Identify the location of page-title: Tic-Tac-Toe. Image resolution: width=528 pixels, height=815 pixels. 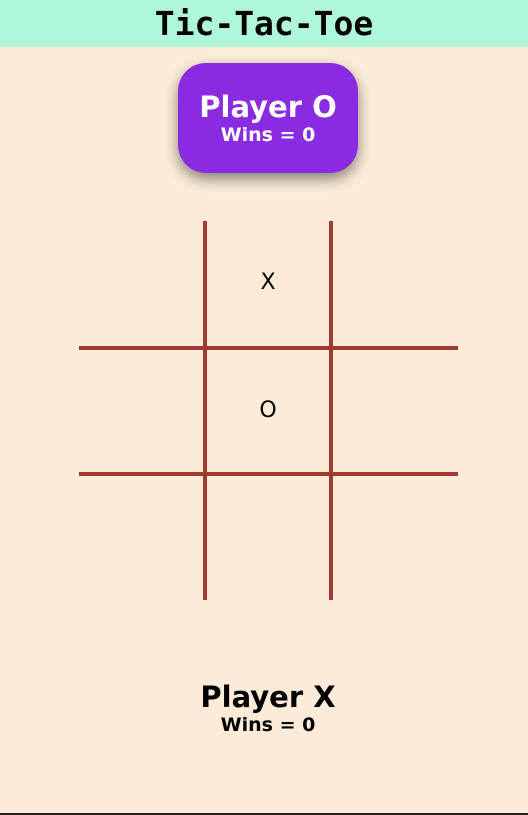
(264, 23).